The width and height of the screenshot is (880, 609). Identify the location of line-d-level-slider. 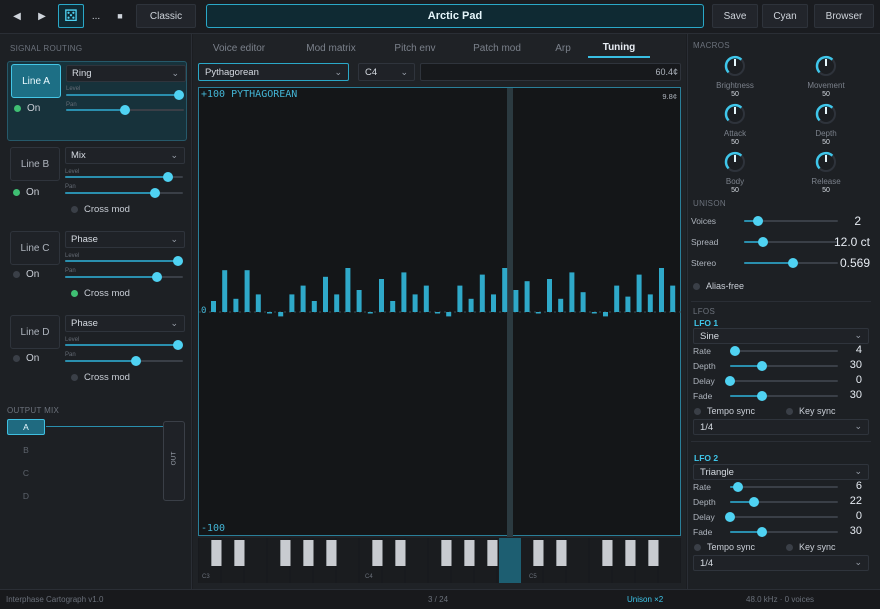
(124, 345).